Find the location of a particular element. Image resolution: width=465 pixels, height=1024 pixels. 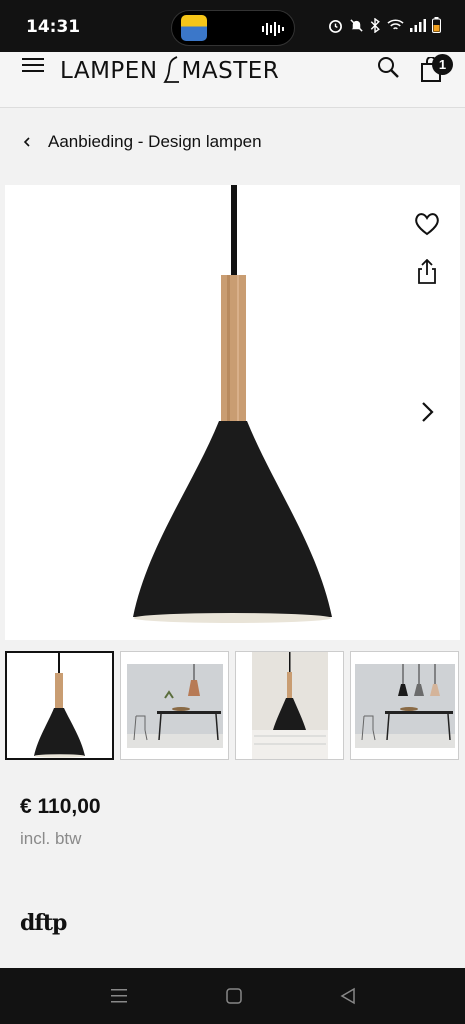

cart-button: 1 is located at coordinates (438, 69).